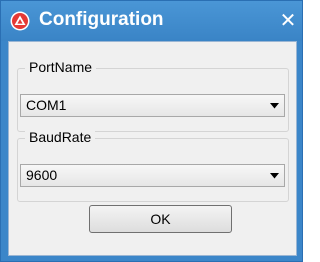  I want to click on baudrate-label: BaudRate, so click(60, 137).